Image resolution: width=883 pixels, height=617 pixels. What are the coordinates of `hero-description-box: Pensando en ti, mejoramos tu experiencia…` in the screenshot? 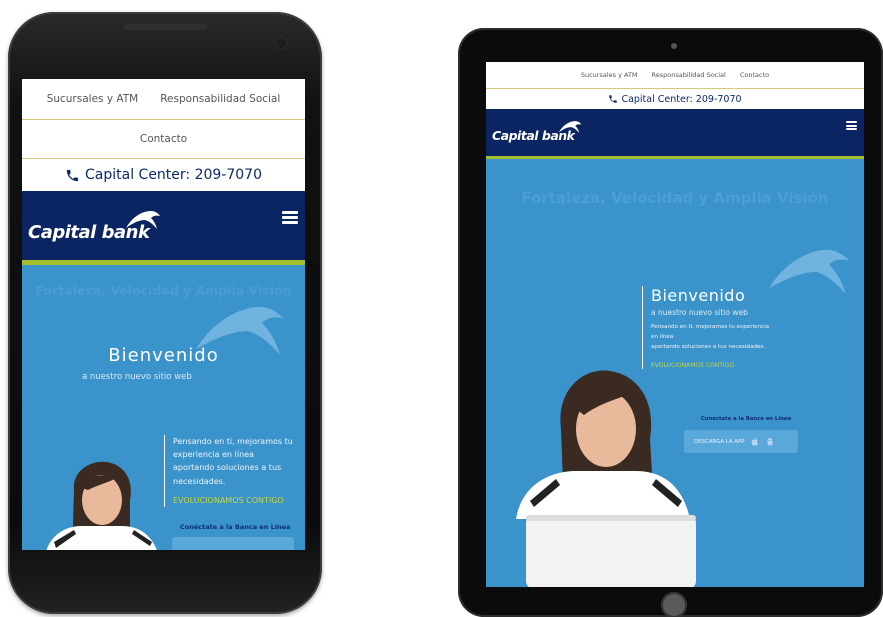 It's located at (229, 471).